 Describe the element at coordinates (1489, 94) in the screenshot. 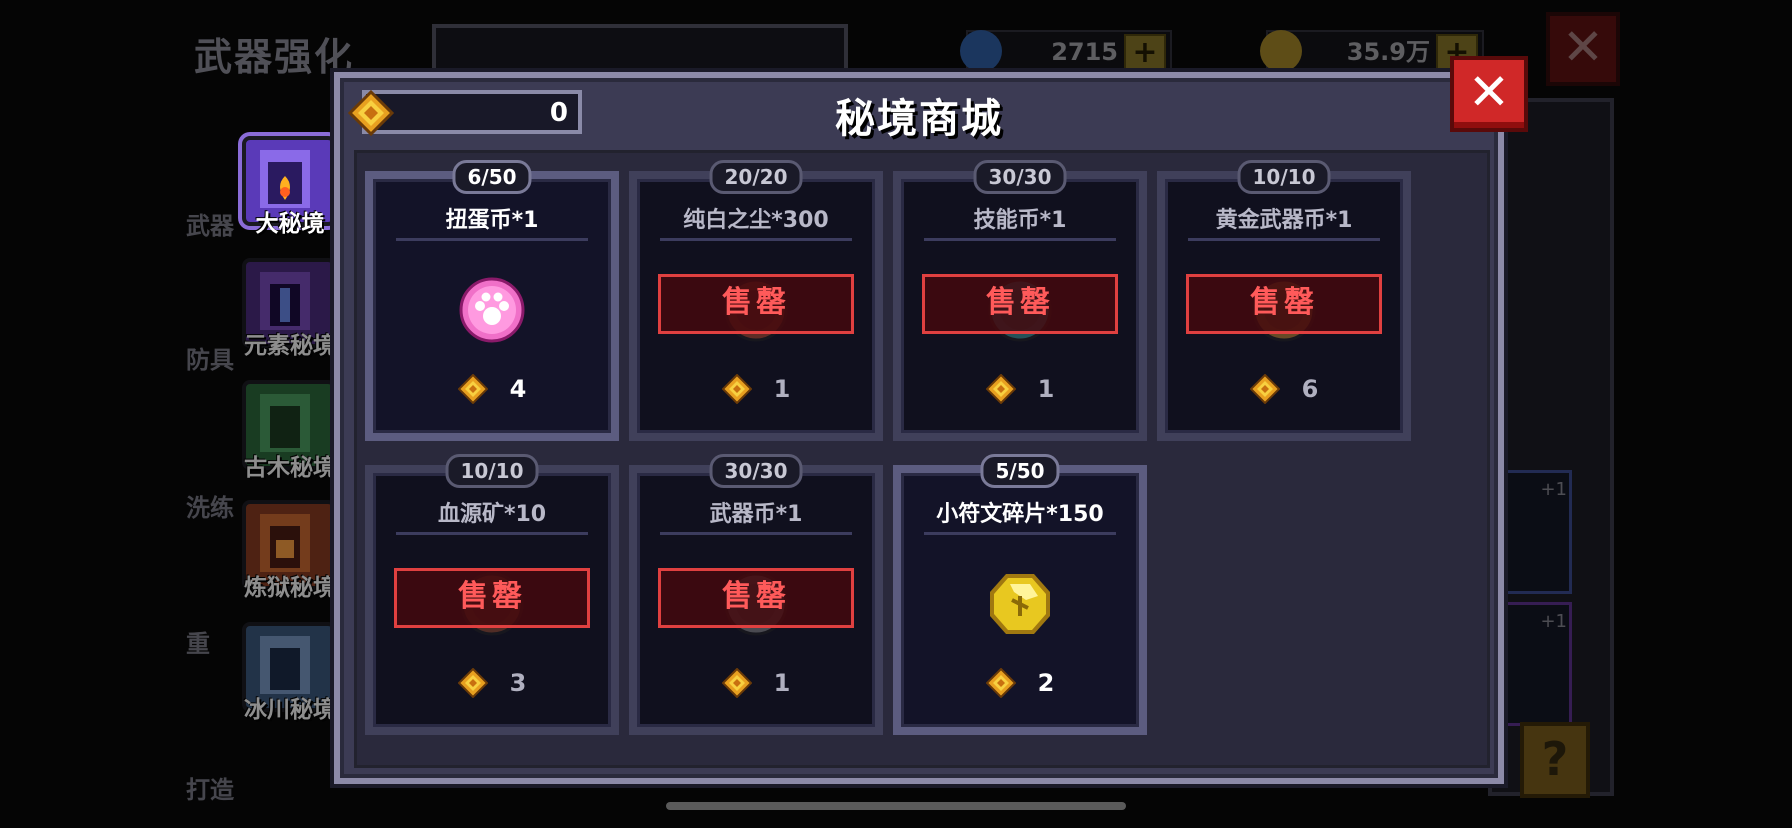

I see `close-button: ✕` at that location.